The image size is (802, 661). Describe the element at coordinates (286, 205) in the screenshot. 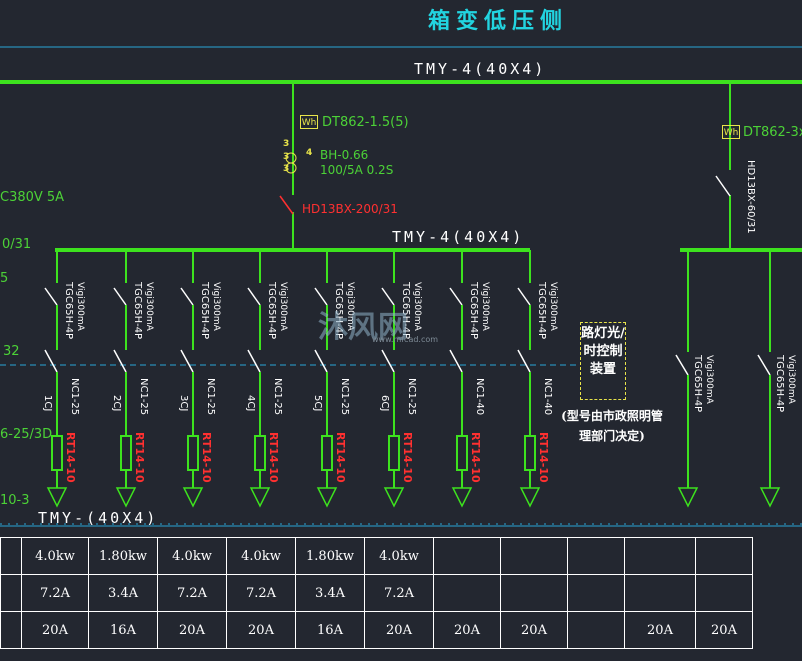

I see `main-switch-blade` at that location.